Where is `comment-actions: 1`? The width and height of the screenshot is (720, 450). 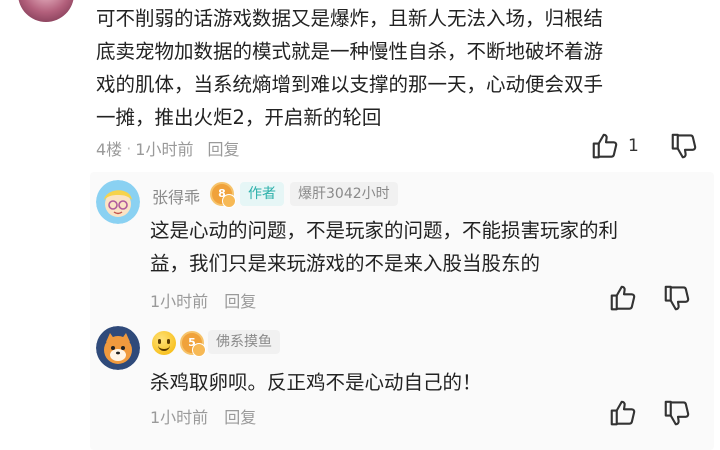
comment-actions: 1 is located at coordinates (644, 146).